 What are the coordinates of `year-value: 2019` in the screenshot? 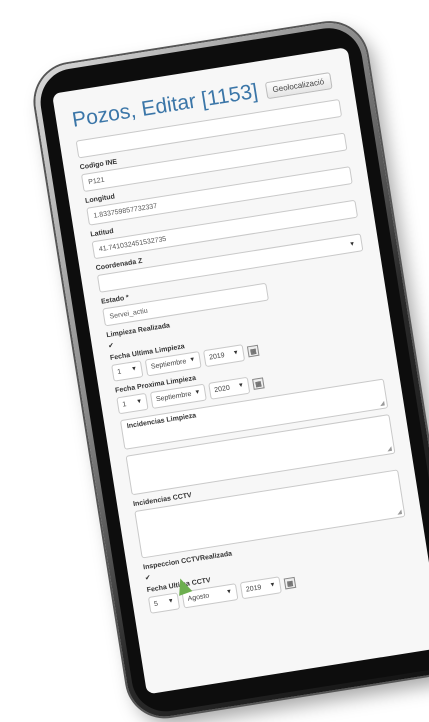 It's located at (217, 357).